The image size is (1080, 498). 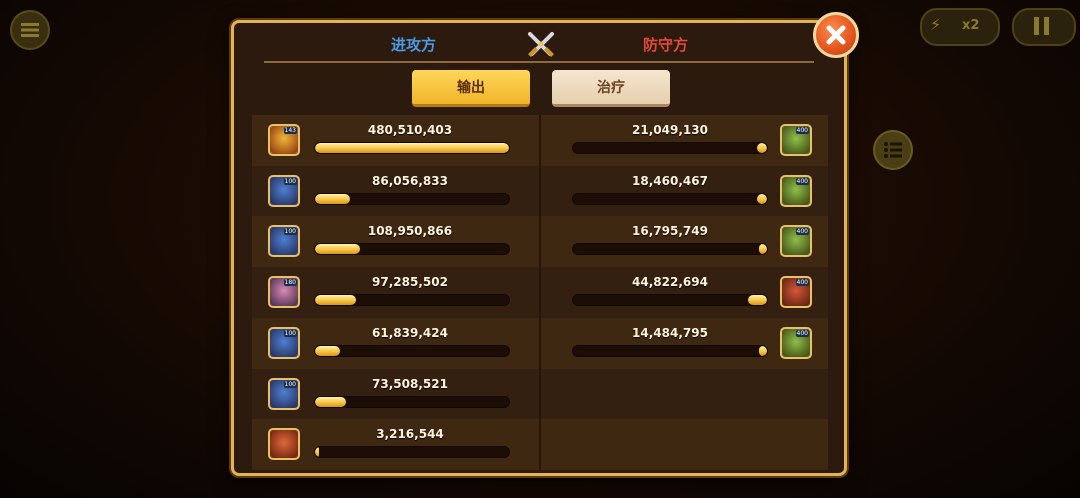 What do you see at coordinates (410, 180) in the screenshot?
I see `attacker-damage-value: 86,056,833` at bounding box center [410, 180].